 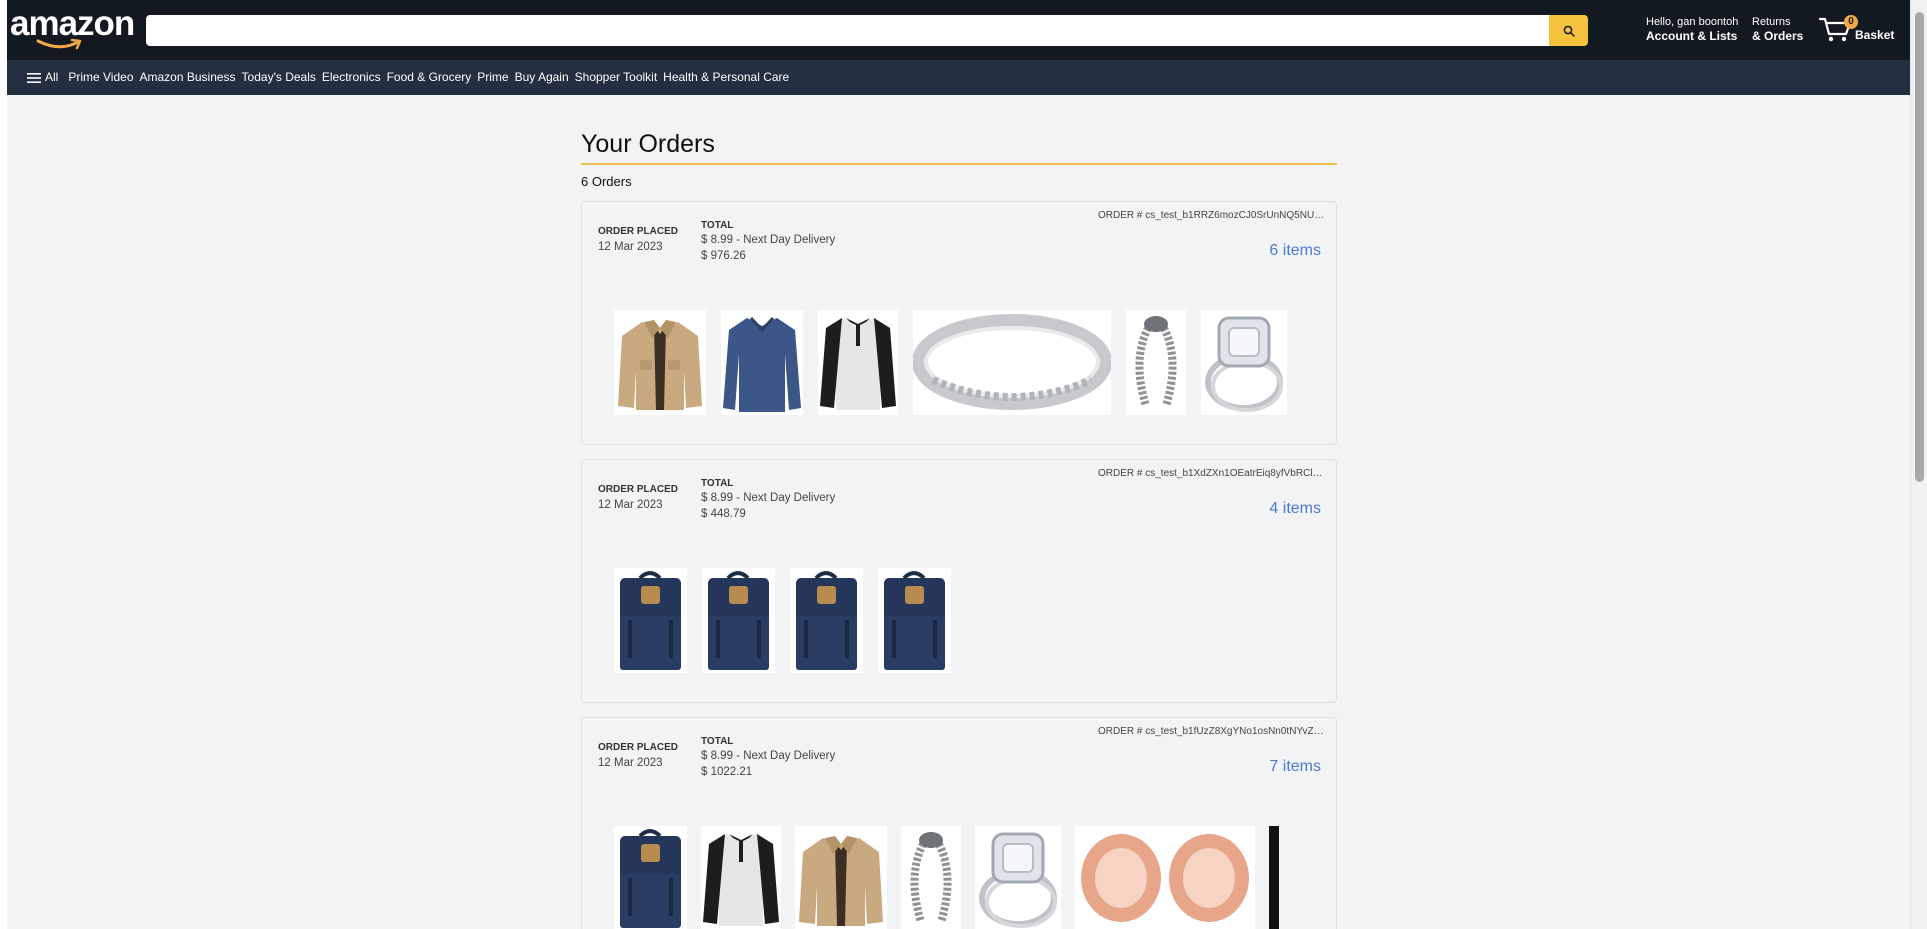 What do you see at coordinates (648, 144) in the screenshot?
I see `page-title: Your Orders` at bounding box center [648, 144].